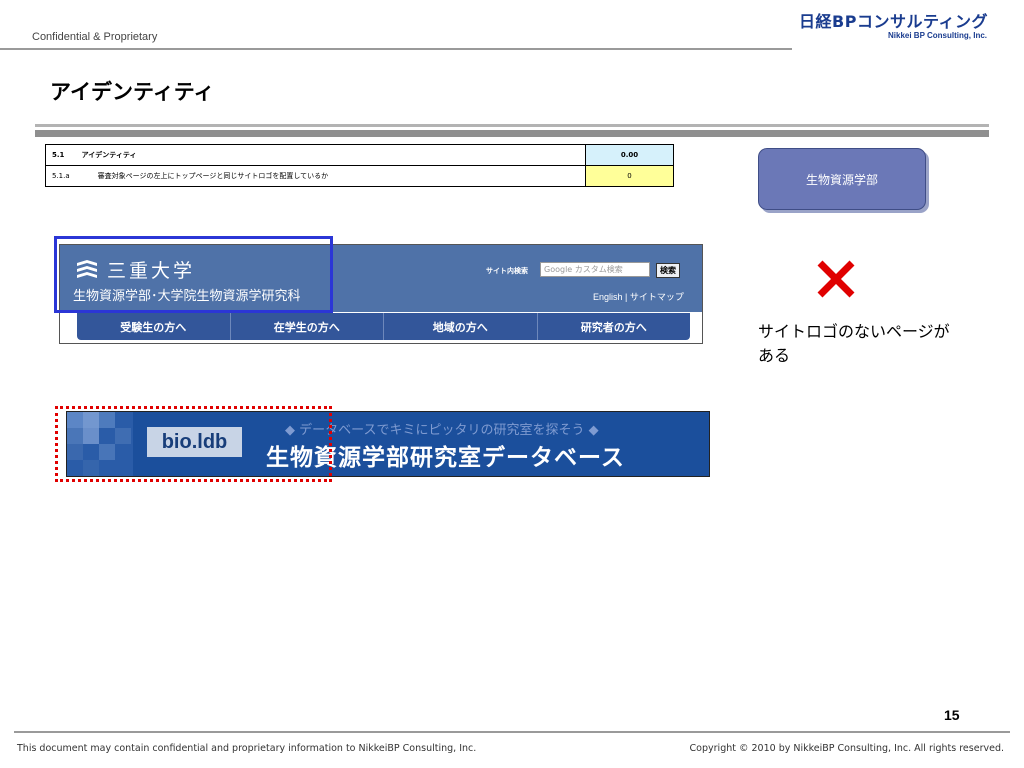 The image size is (1024, 768). Describe the element at coordinates (836, 279) in the screenshot. I see `cross-mark-icon` at that location.